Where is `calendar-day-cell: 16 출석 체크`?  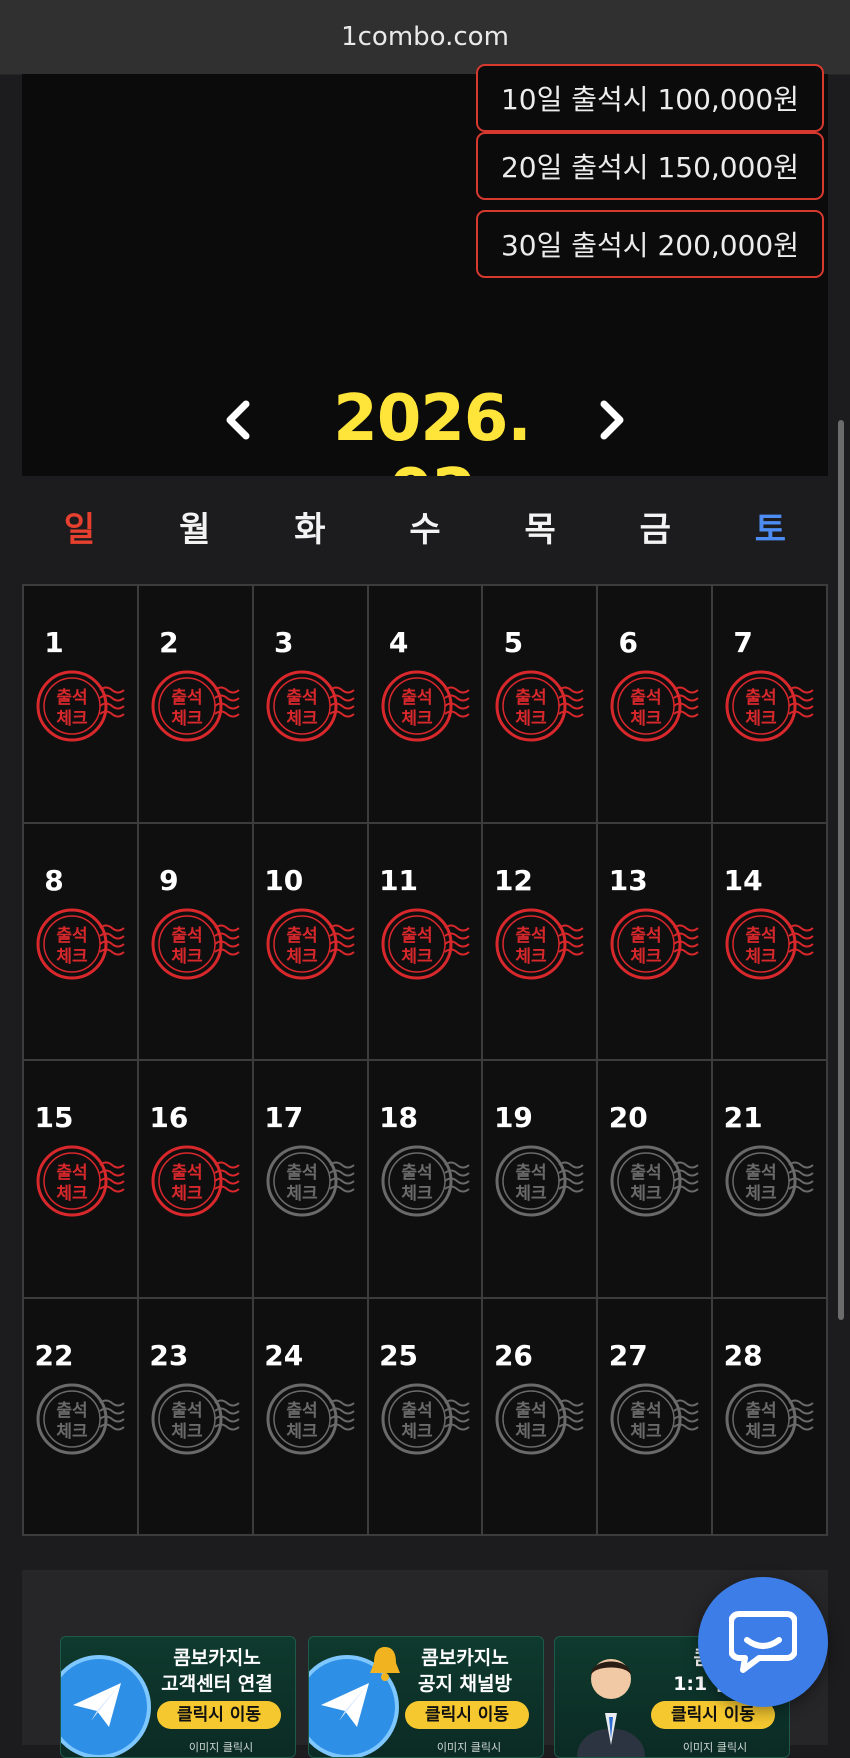 calendar-day-cell: 16 출석 체크 is located at coordinates (196, 1180).